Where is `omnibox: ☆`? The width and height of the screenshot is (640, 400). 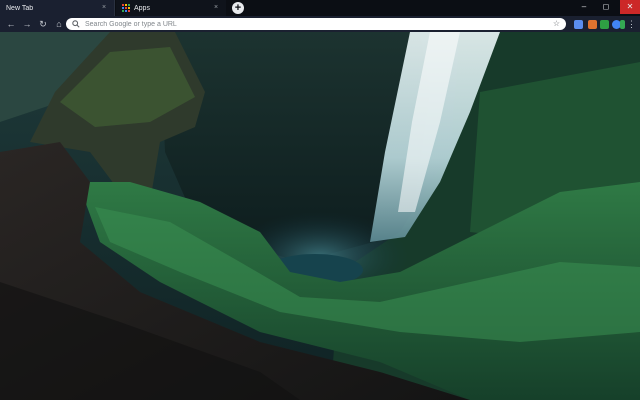
omnibox: ☆ is located at coordinates (316, 24).